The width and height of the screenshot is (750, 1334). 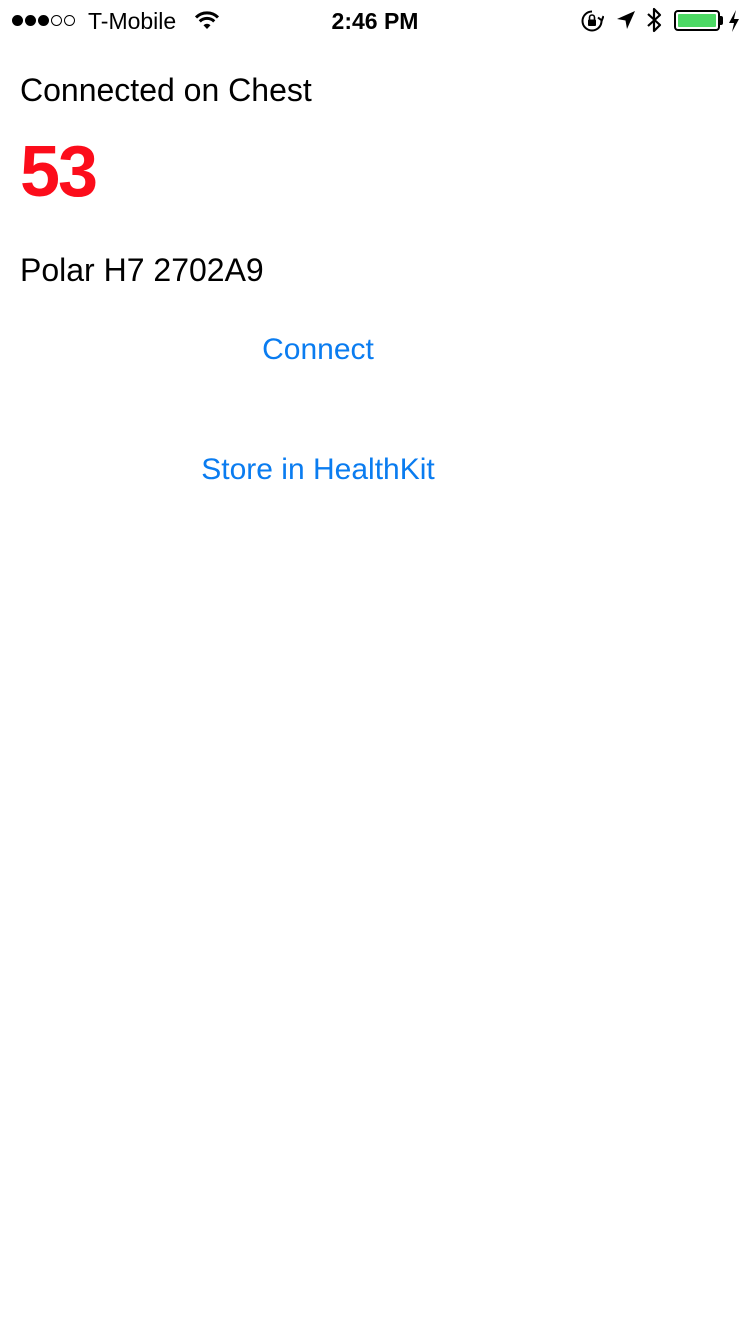 I want to click on battery-tip, so click(x=721, y=20).